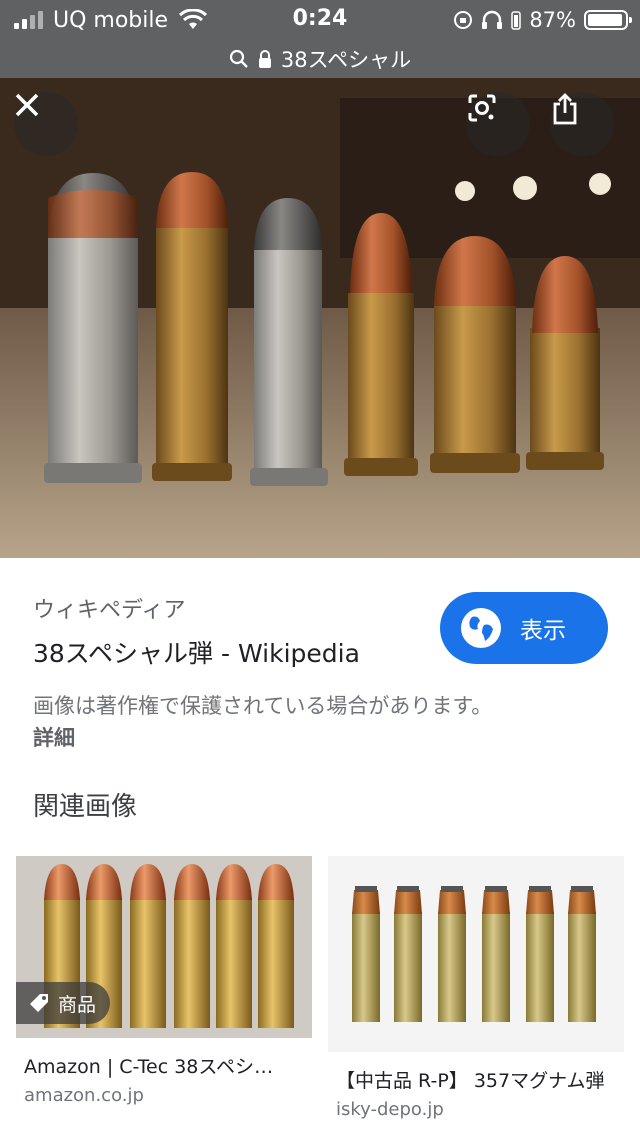 The image size is (640, 1136). Describe the element at coordinates (27, 105) in the screenshot. I see `close-icon` at that location.